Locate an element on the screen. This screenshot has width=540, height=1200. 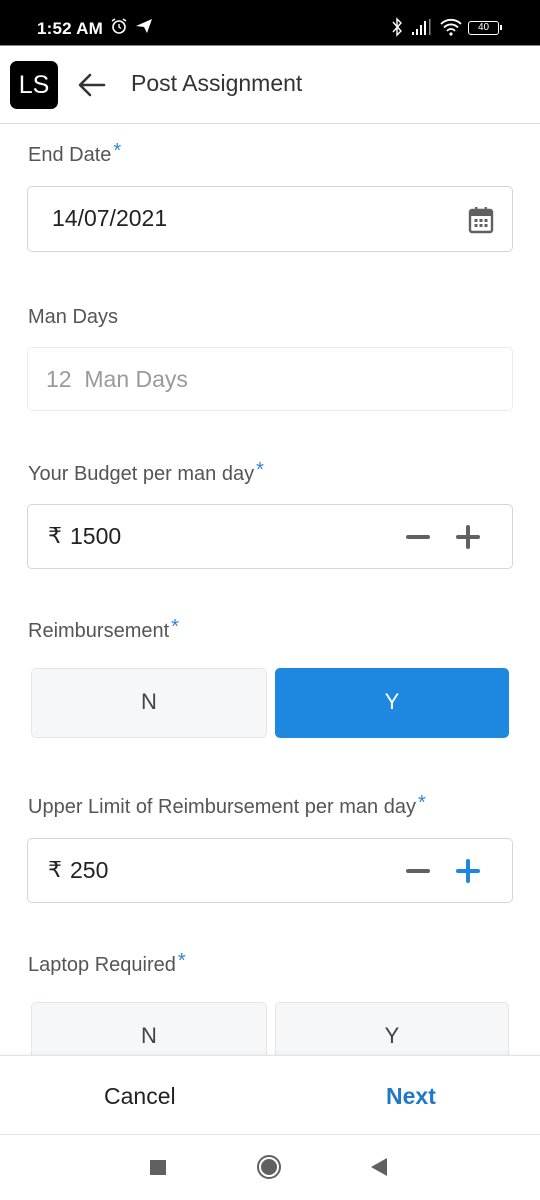
reimbursement-limit-decrement-button is located at coordinates (418, 871).